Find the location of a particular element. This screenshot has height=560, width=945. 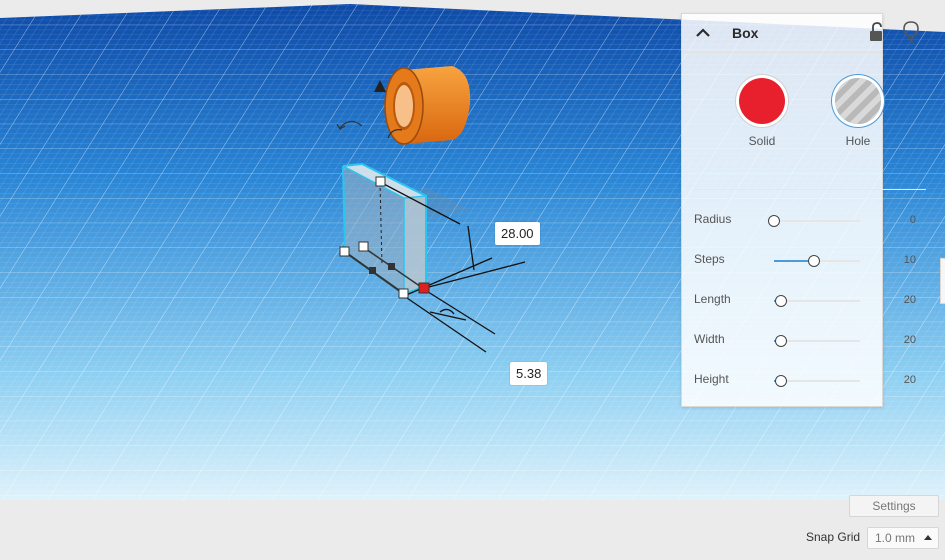

selected-corner-handle is located at coordinates (424, 288).